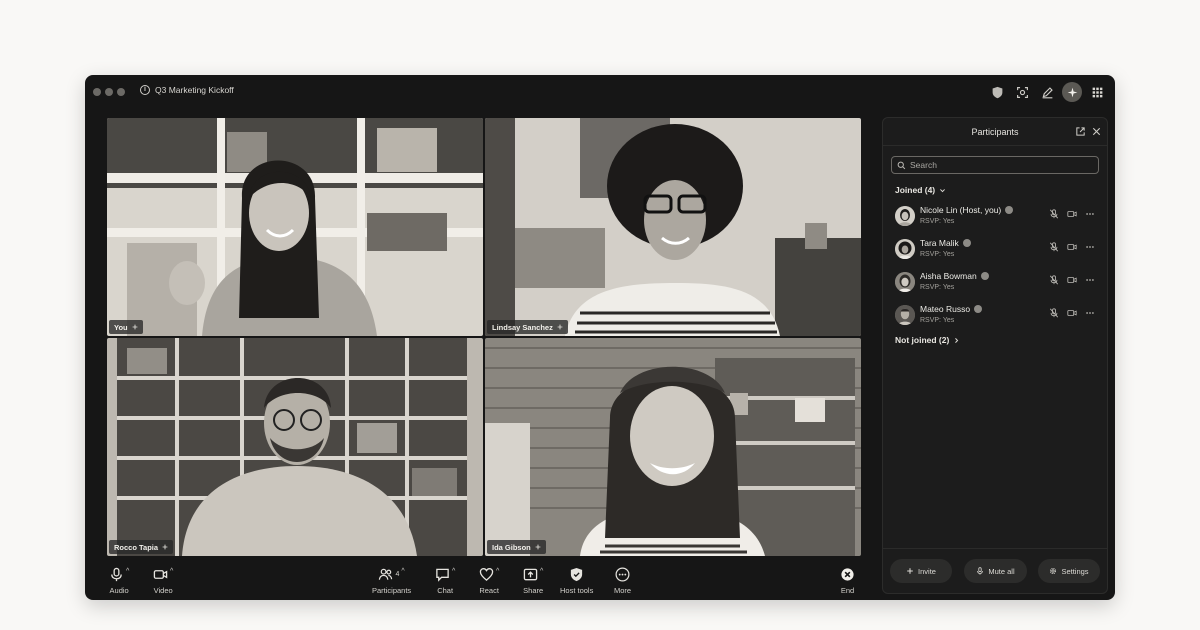 The width and height of the screenshot is (1200, 630). What do you see at coordinates (163, 580) in the screenshot?
I see `video-button: ^ Video` at bounding box center [163, 580].